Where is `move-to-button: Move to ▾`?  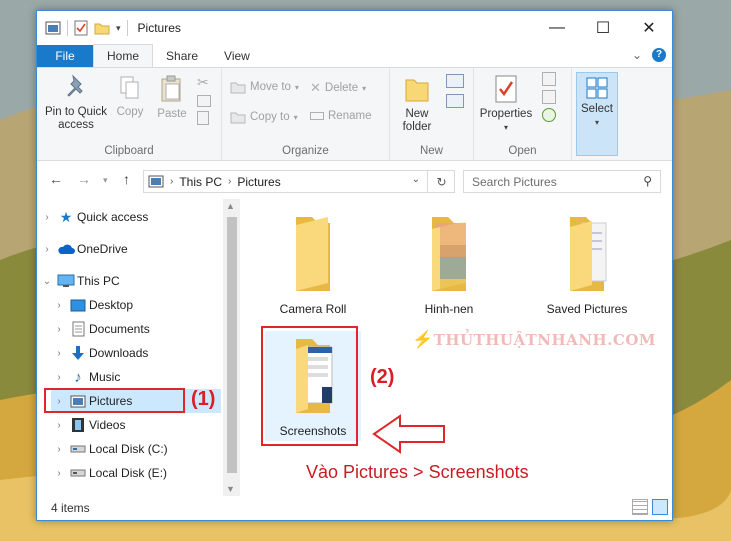
move-to-button: Move to ▾ is located at coordinates (264, 87).